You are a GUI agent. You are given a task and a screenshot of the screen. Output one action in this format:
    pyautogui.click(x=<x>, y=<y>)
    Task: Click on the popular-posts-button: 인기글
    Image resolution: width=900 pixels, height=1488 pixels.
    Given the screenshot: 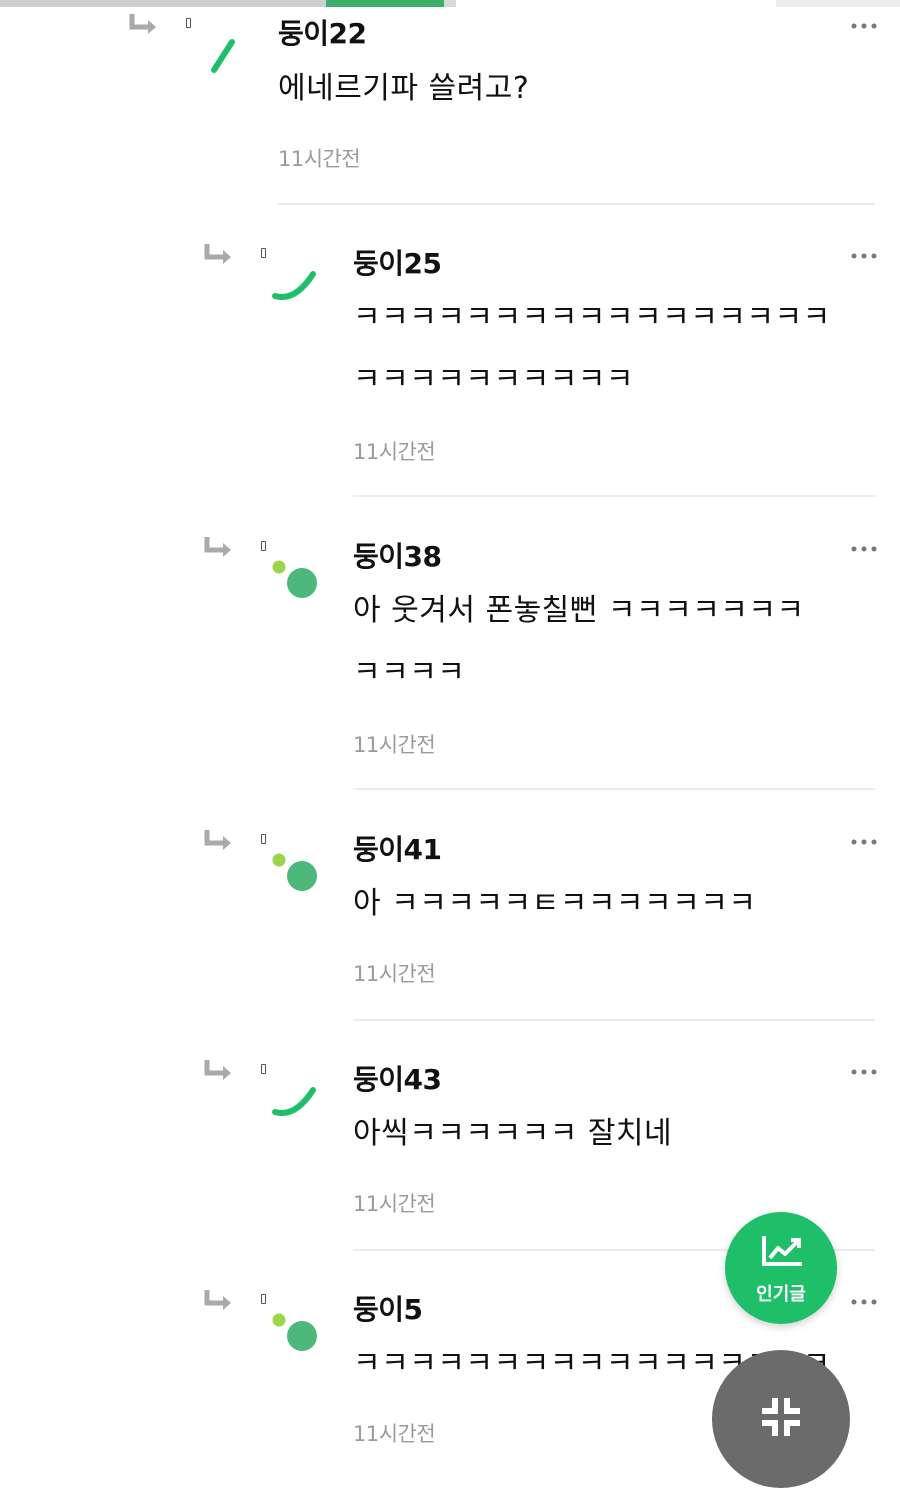 What is the action you would take?
    pyautogui.click(x=781, y=1268)
    